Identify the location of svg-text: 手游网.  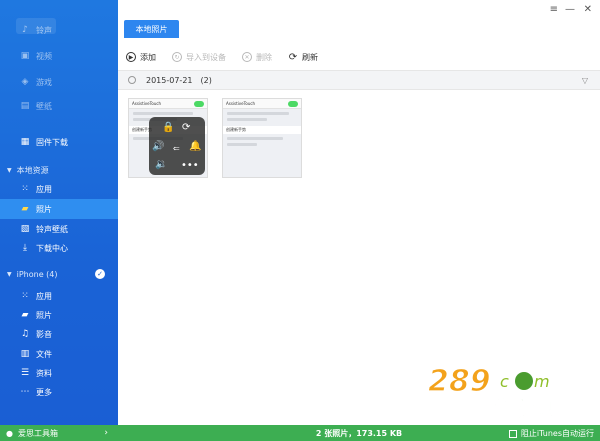
(524, 408).